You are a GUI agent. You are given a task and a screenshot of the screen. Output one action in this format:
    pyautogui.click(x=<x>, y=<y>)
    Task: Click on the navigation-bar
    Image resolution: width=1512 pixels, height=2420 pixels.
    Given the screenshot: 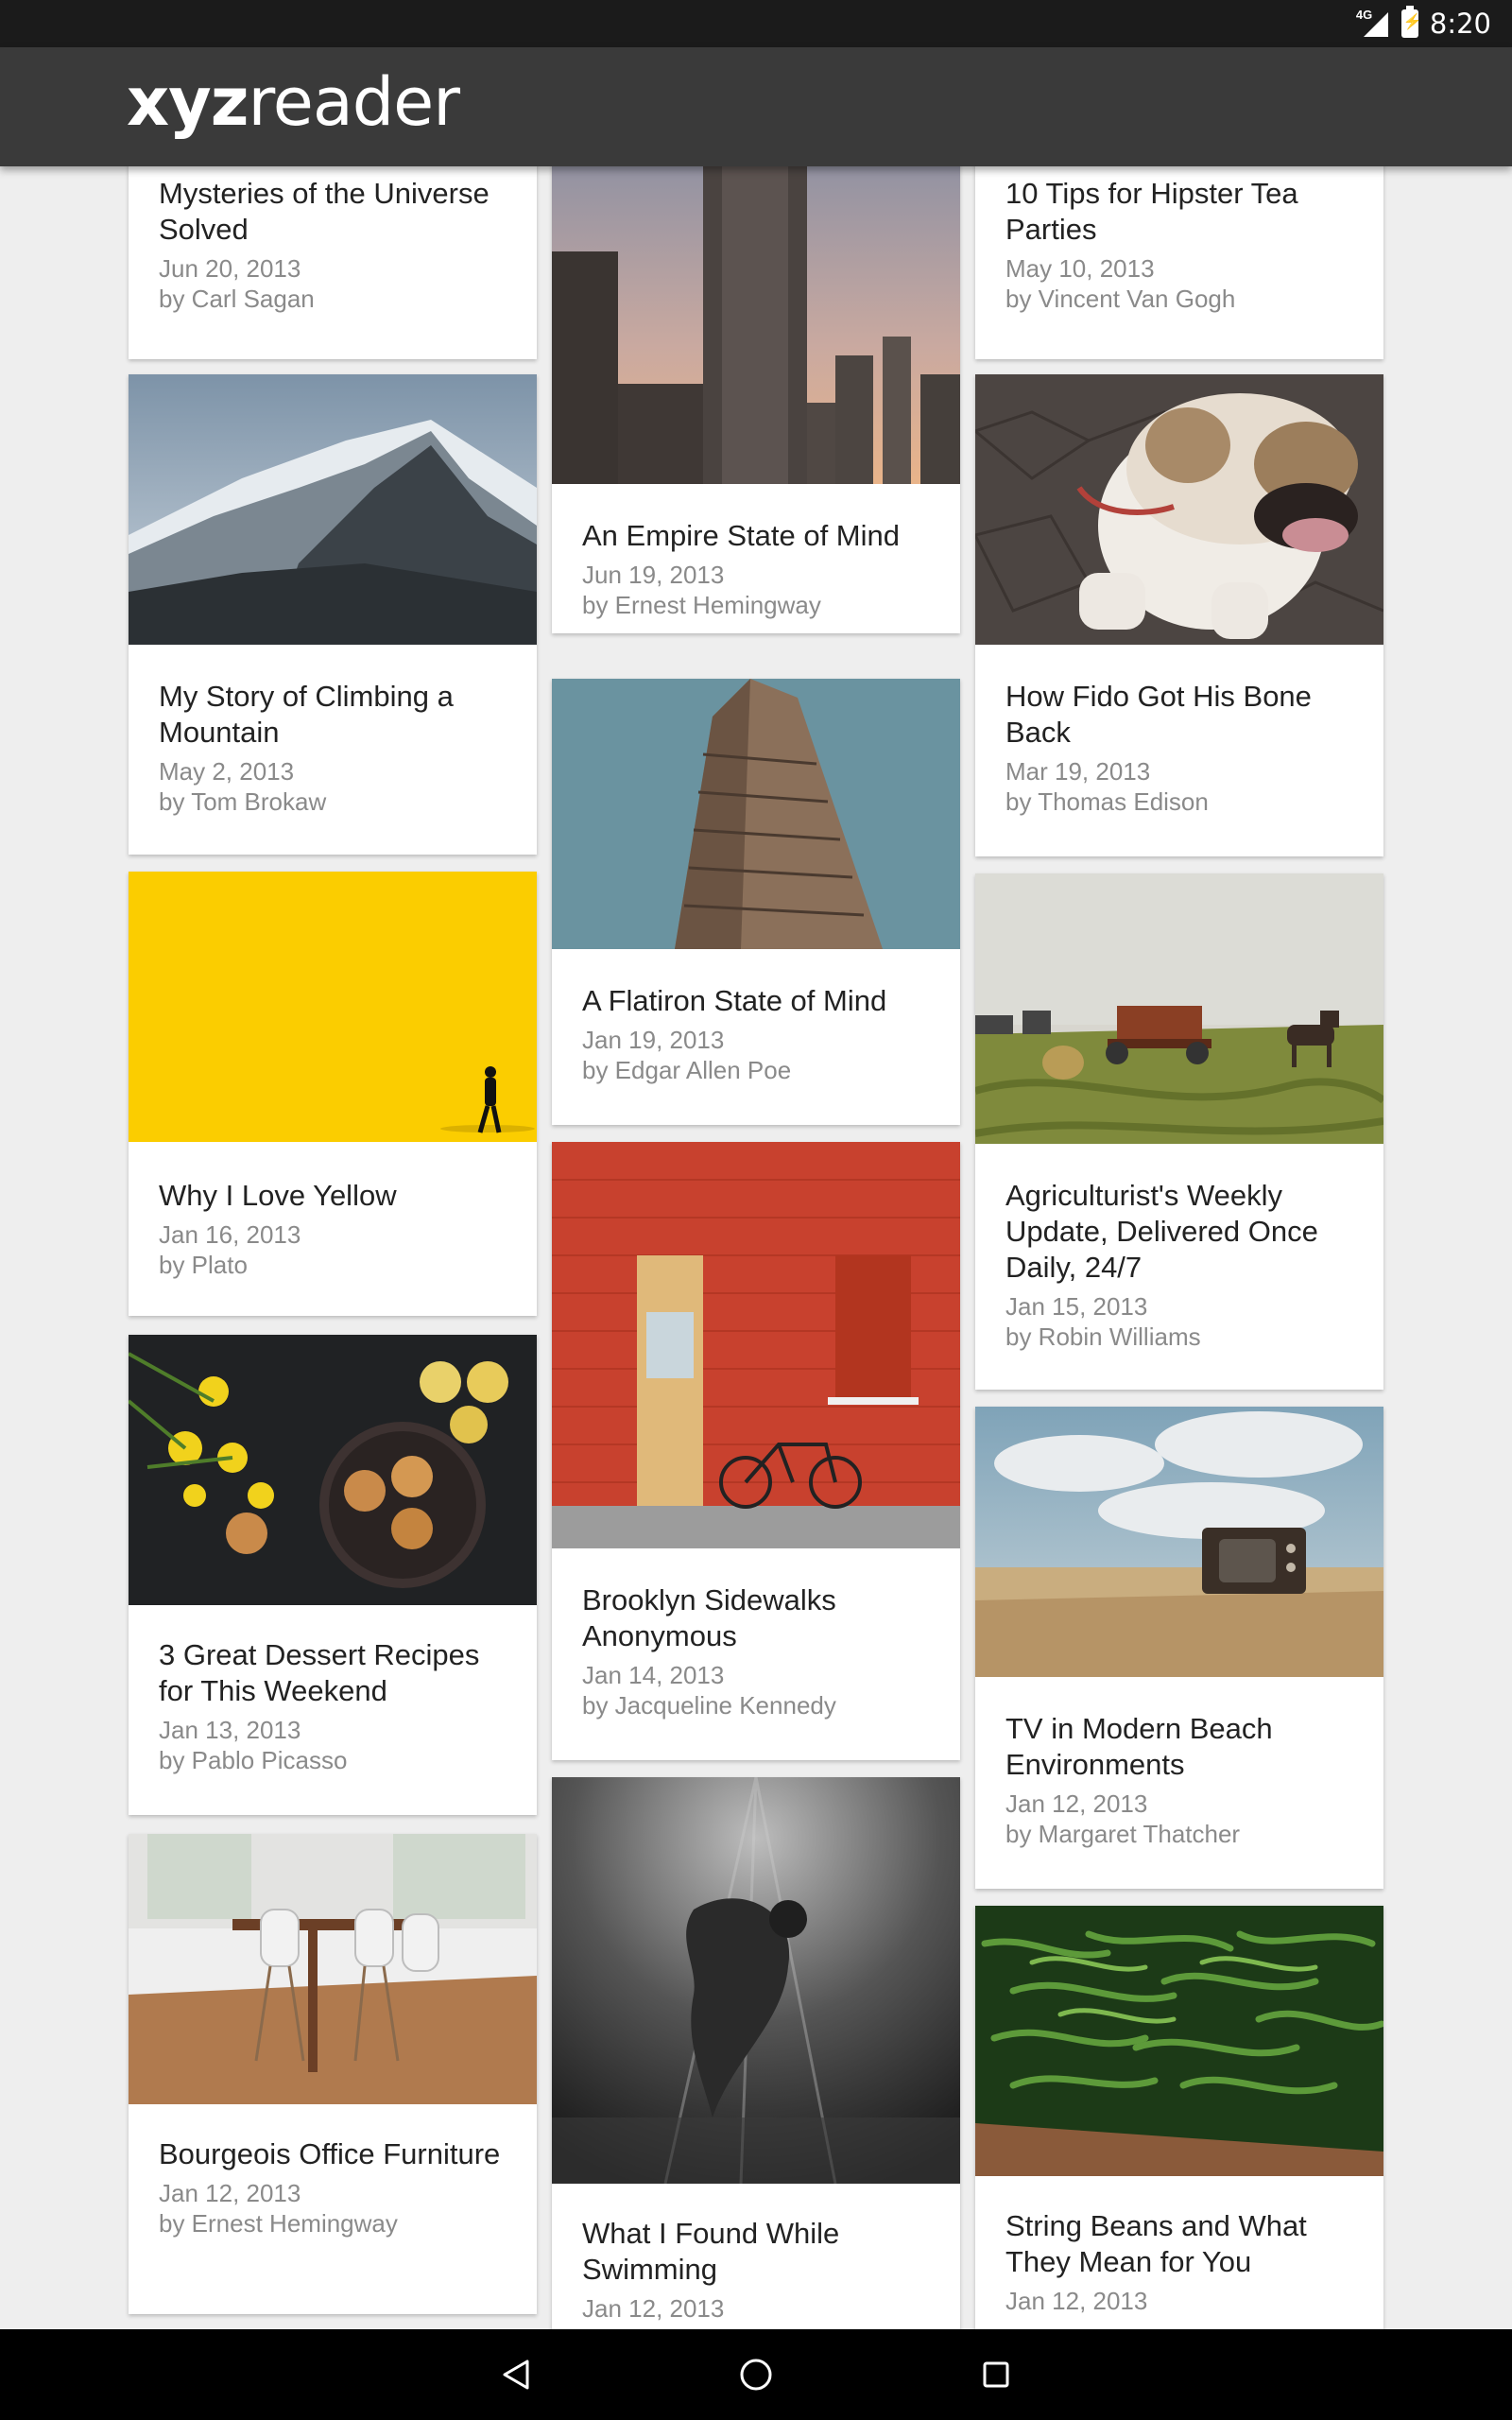 What is the action you would take?
    pyautogui.click(x=756, y=2374)
    